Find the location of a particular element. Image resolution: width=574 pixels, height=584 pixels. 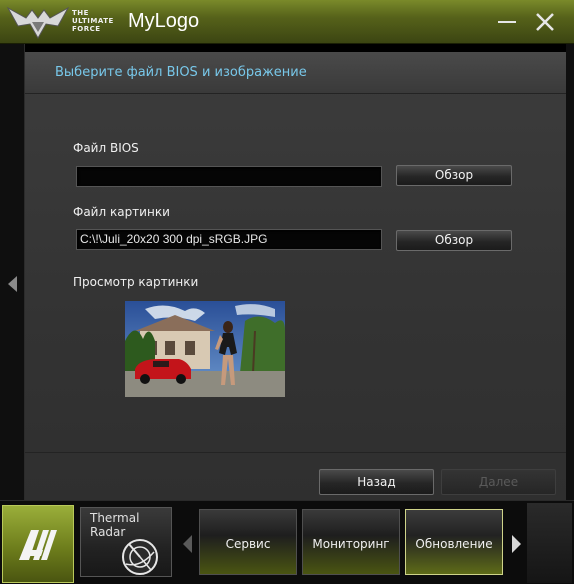

title-bar: THE ULTIMATE FORCE MyLogo is located at coordinates (287, 22).